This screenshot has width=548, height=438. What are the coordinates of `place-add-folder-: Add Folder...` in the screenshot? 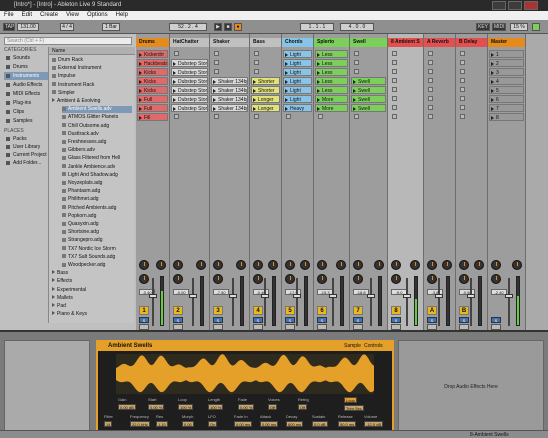 It's located at (26, 163).